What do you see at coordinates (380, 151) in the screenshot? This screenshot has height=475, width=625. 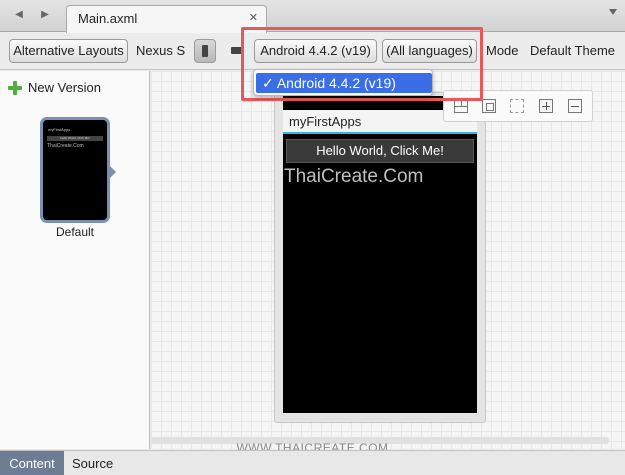 I see `hello-world-button: Hello World, Click Me!` at bounding box center [380, 151].